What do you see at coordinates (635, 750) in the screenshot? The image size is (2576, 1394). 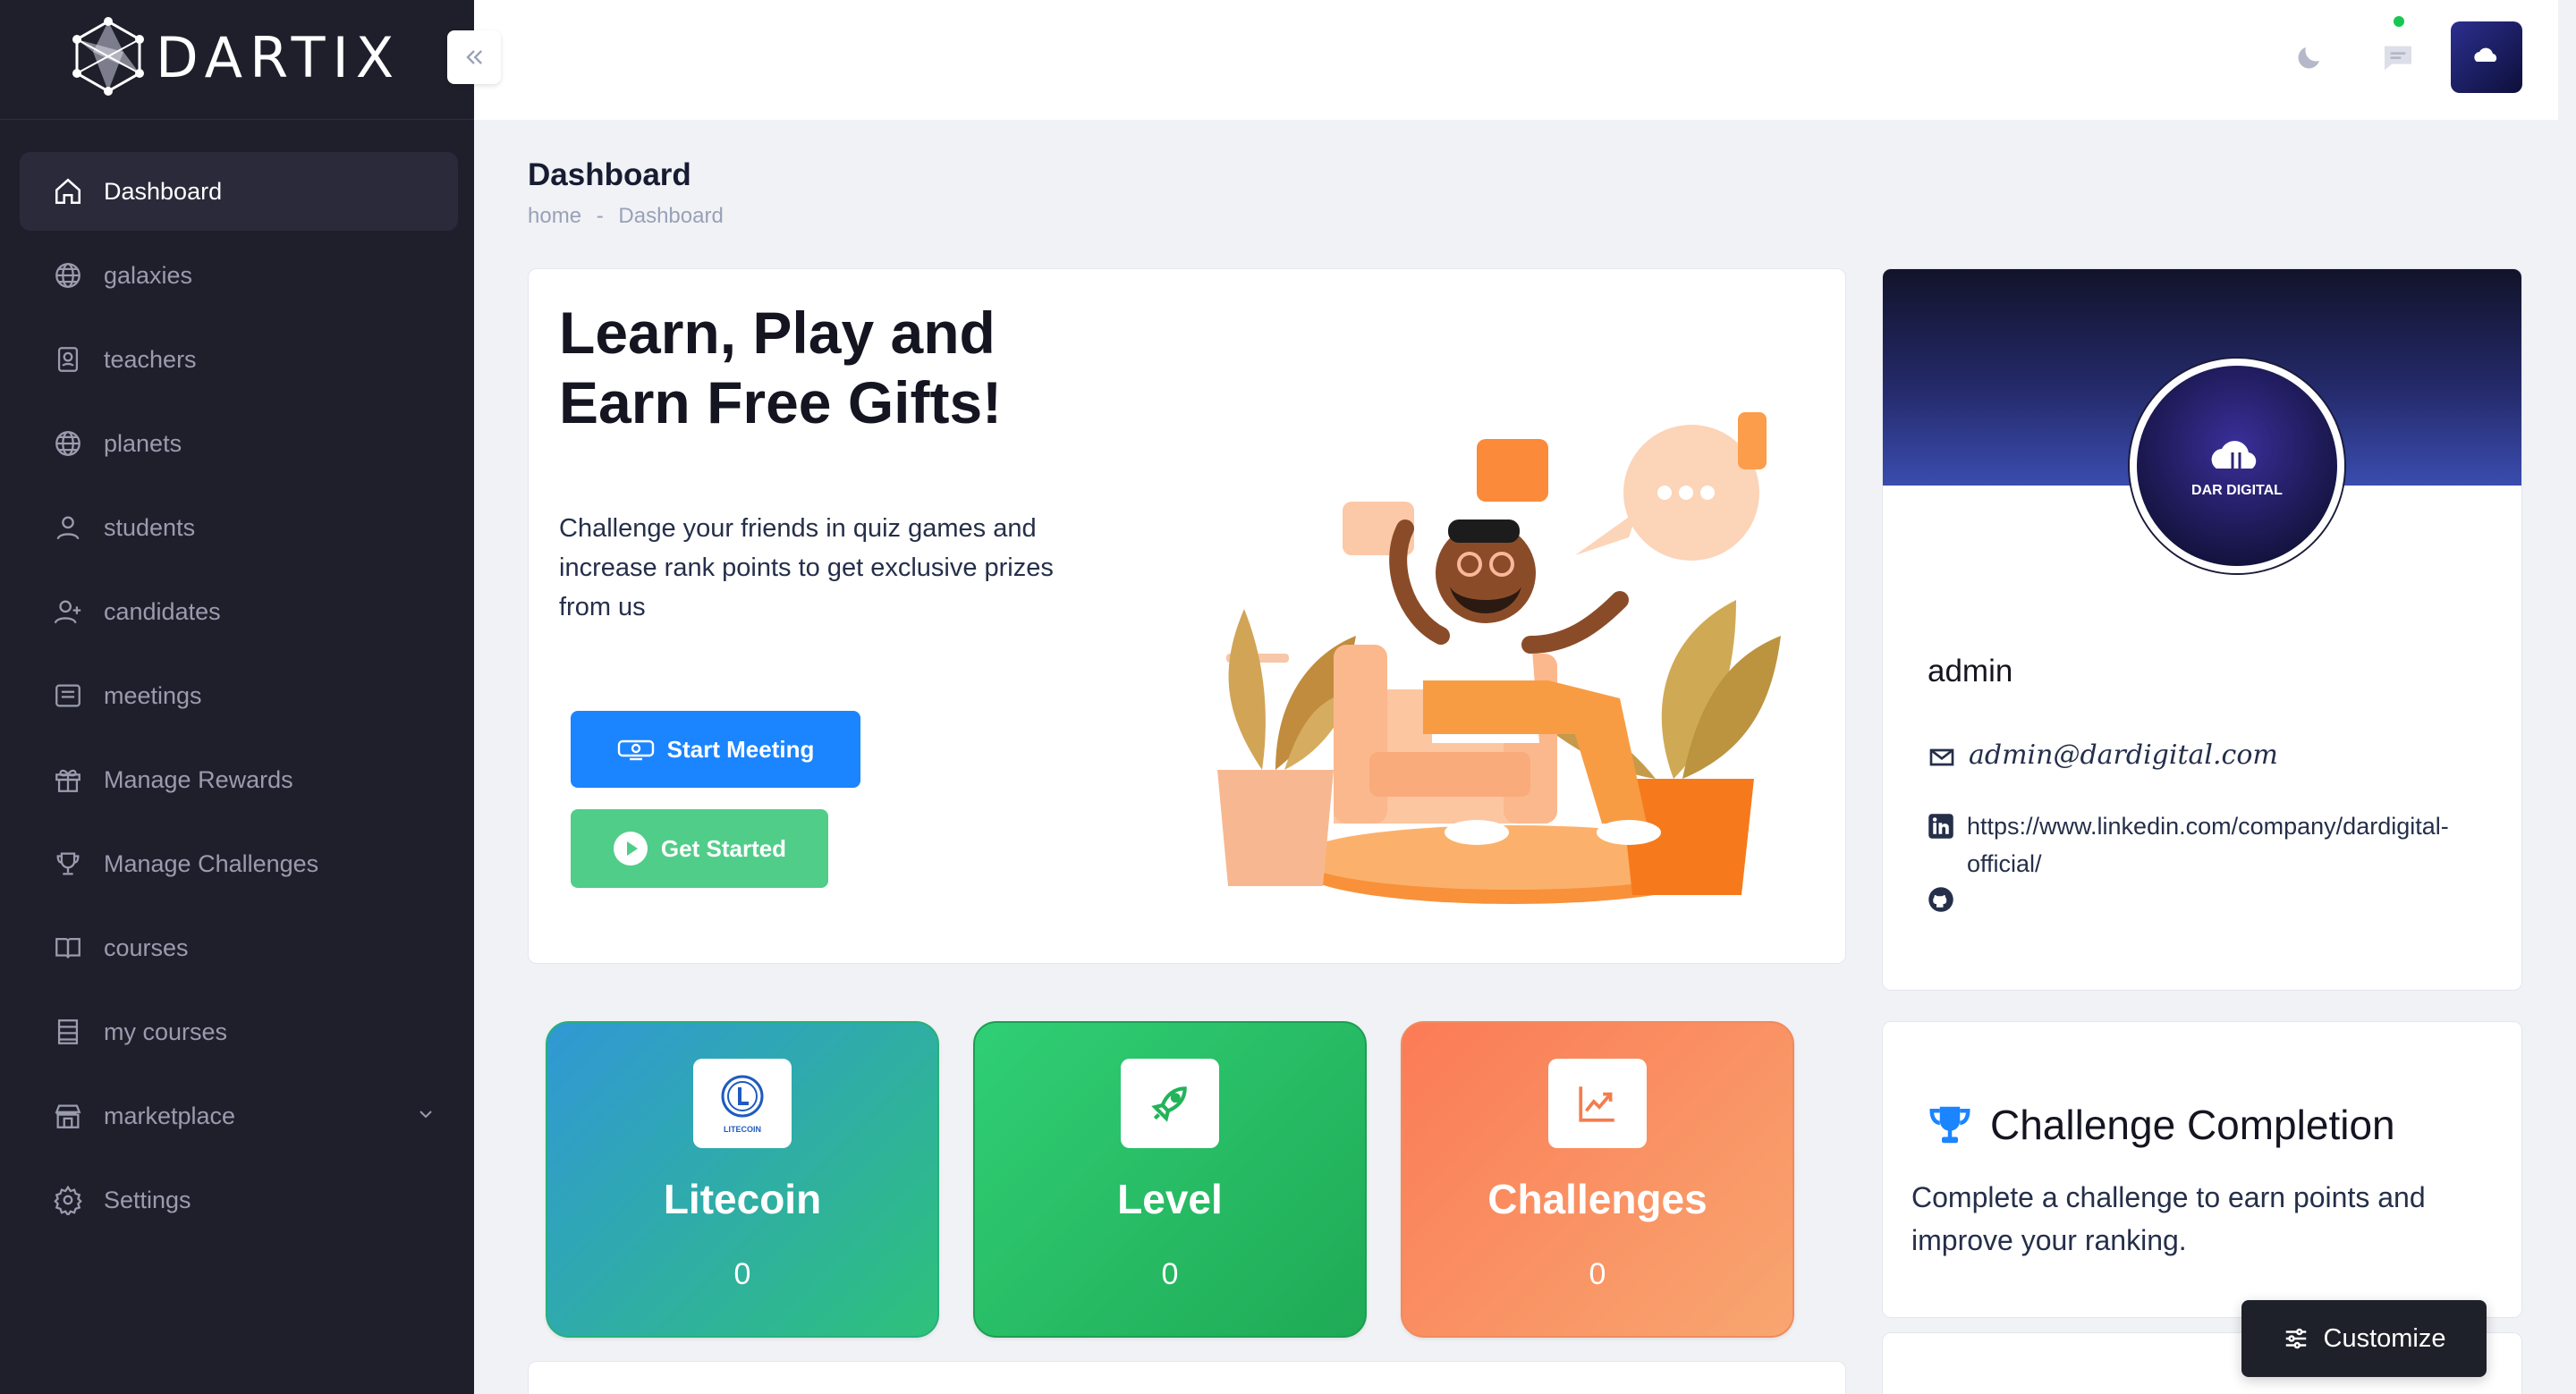 I see `video-call-icon` at bounding box center [635, 750].